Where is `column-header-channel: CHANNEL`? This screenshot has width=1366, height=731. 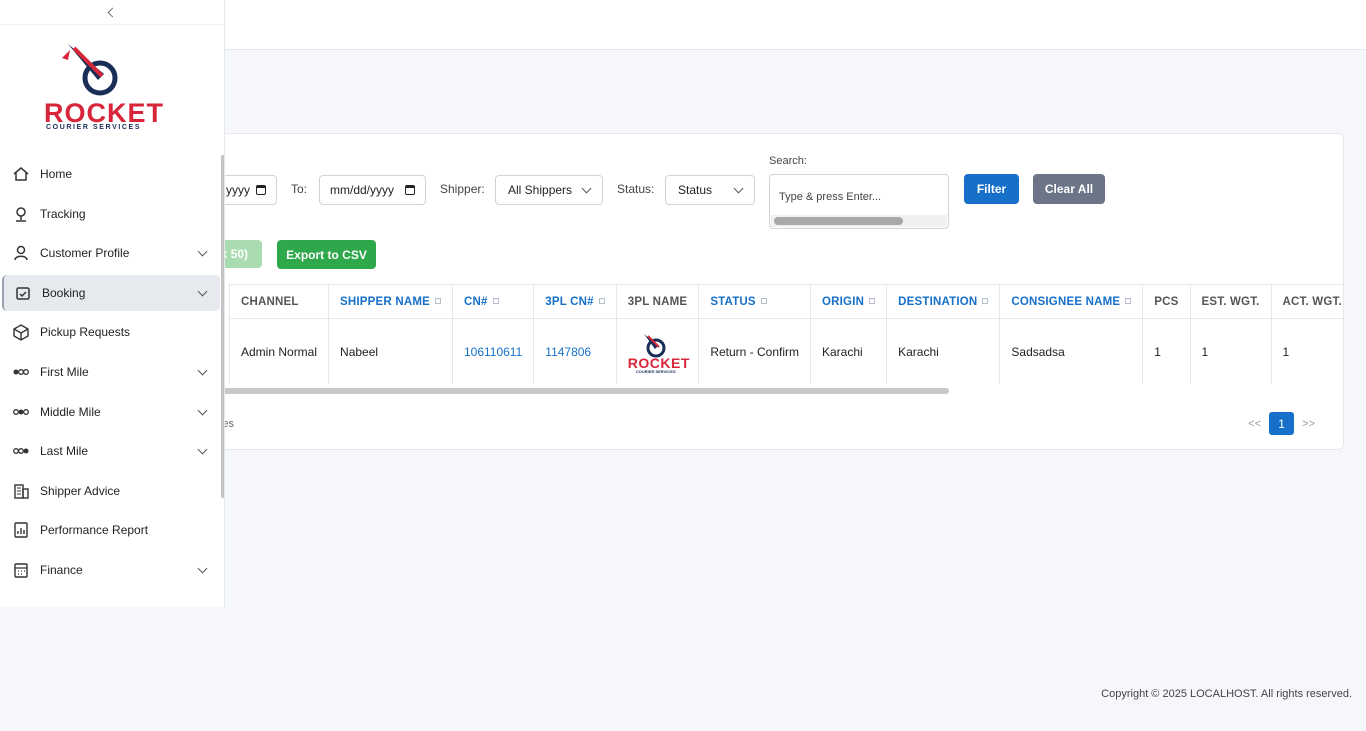 column-header-channel: CHANNEL is located at coordinates (279, 301).